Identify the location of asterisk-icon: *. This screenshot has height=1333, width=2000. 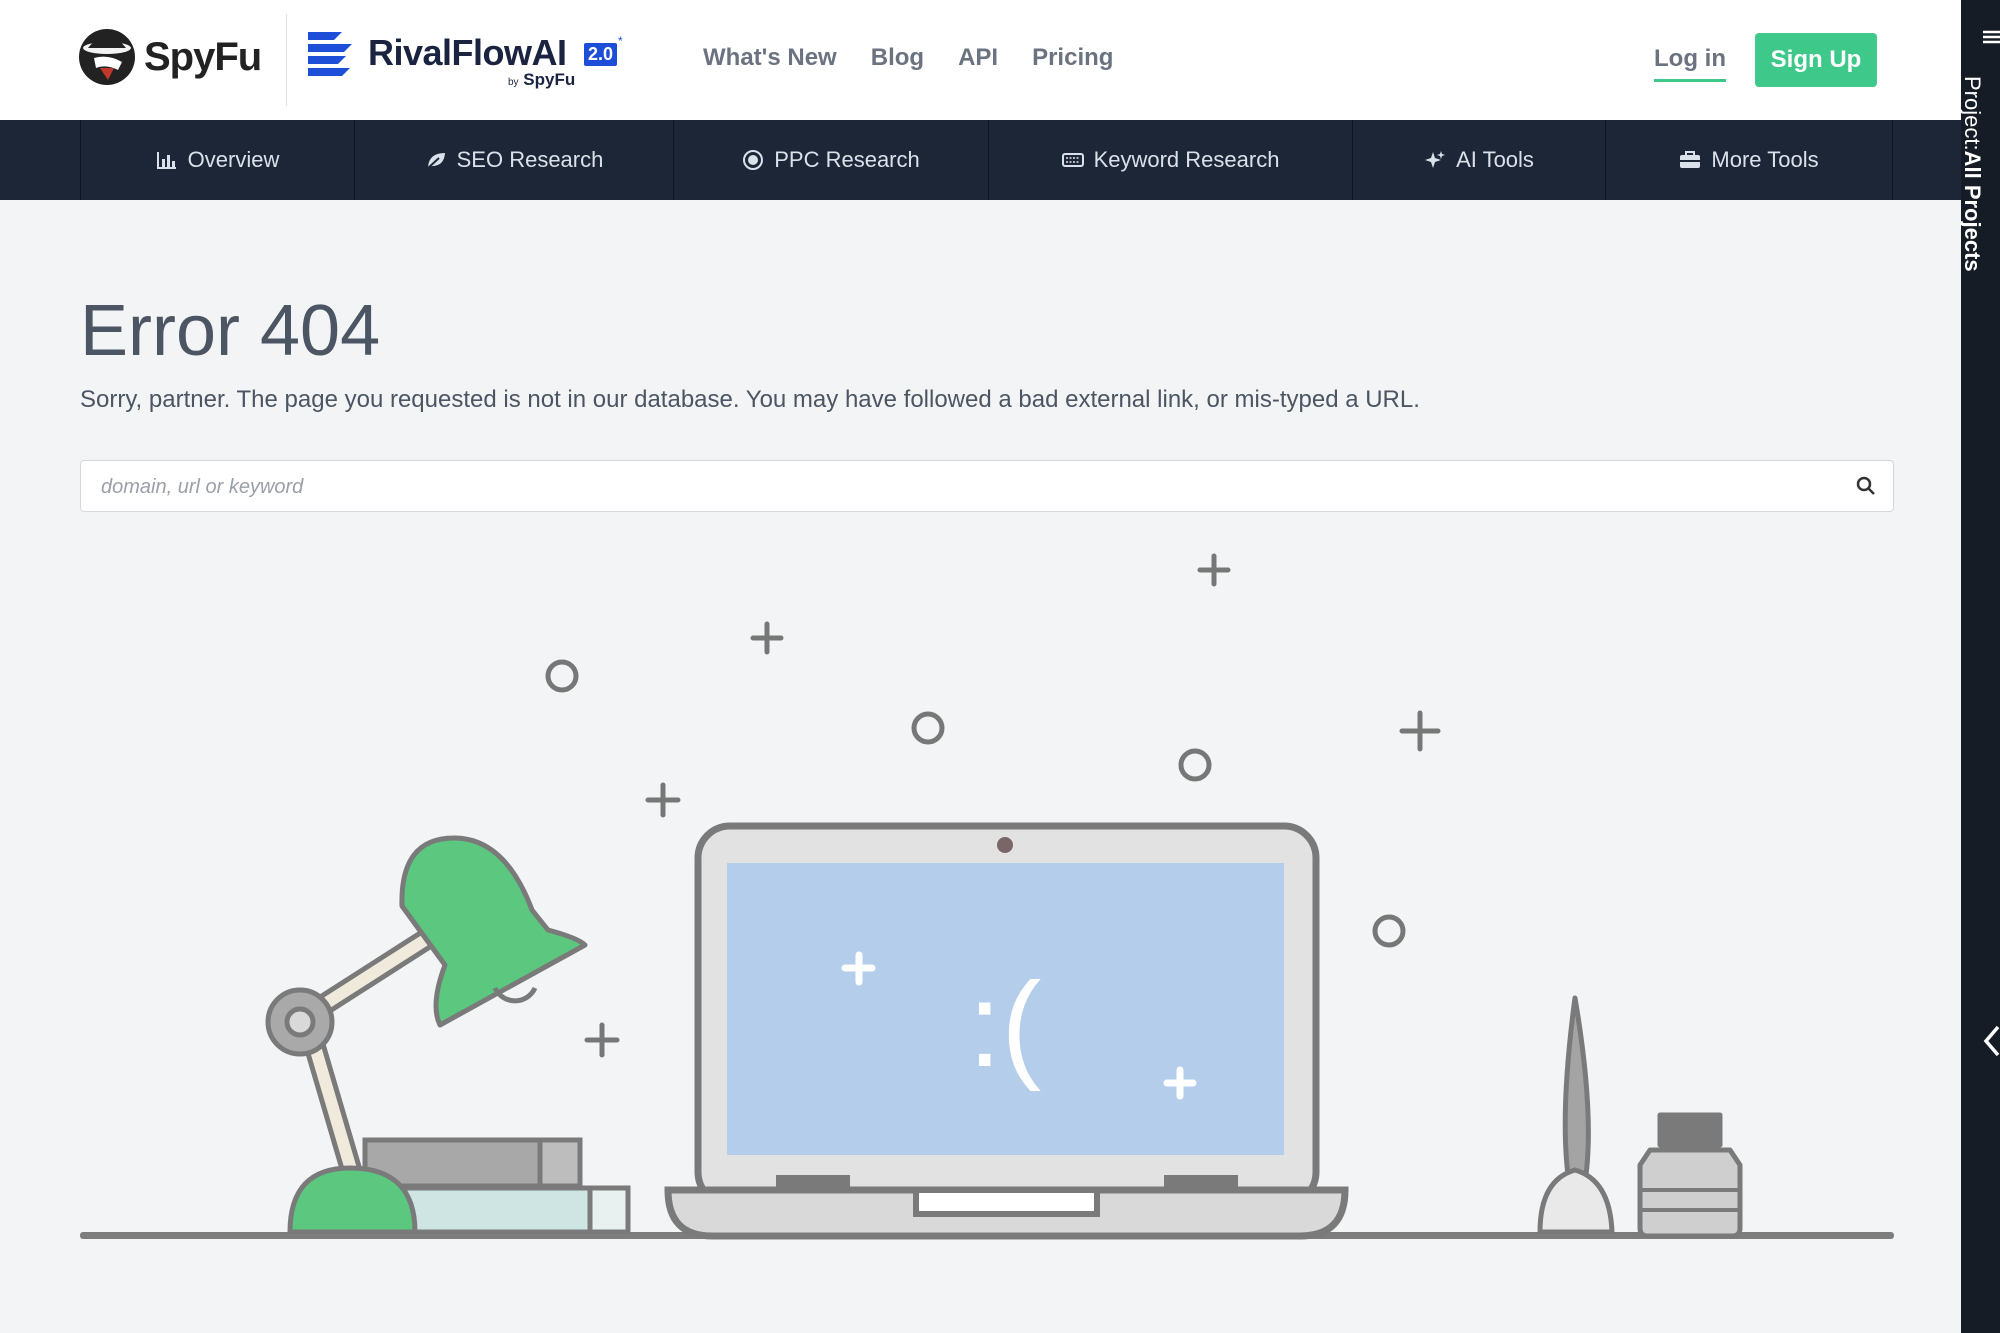
(620, 41).